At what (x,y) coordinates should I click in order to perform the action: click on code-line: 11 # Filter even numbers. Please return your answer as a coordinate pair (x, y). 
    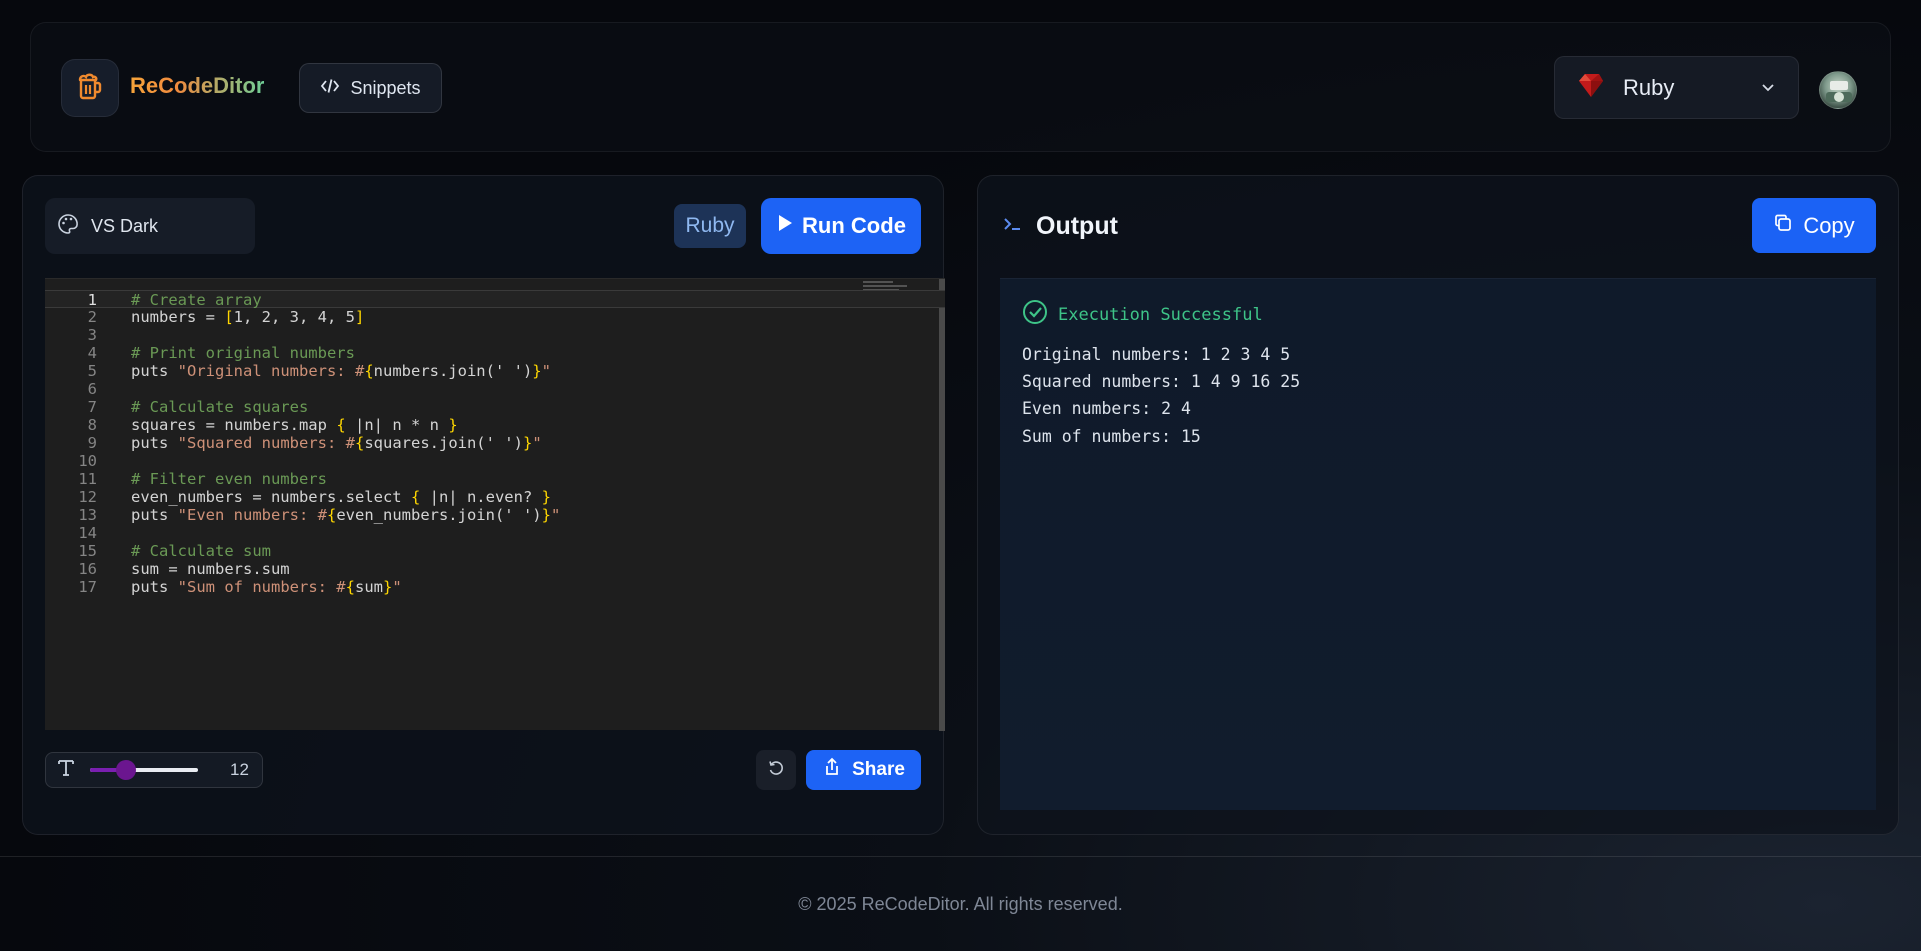
    Looking at the image, I should click on (202, 479).